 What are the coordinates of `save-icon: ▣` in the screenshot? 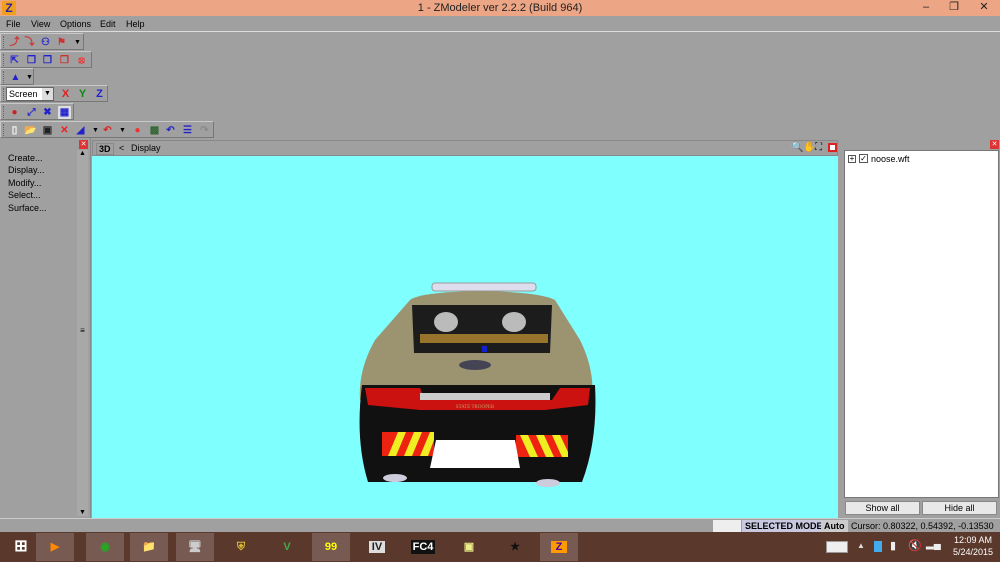 It's located at (47, 130).